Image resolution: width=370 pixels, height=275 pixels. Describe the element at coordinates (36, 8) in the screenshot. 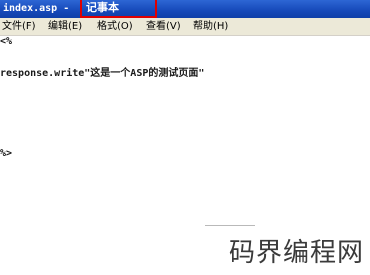

I see `window-file-title: index.asp -` at that location.